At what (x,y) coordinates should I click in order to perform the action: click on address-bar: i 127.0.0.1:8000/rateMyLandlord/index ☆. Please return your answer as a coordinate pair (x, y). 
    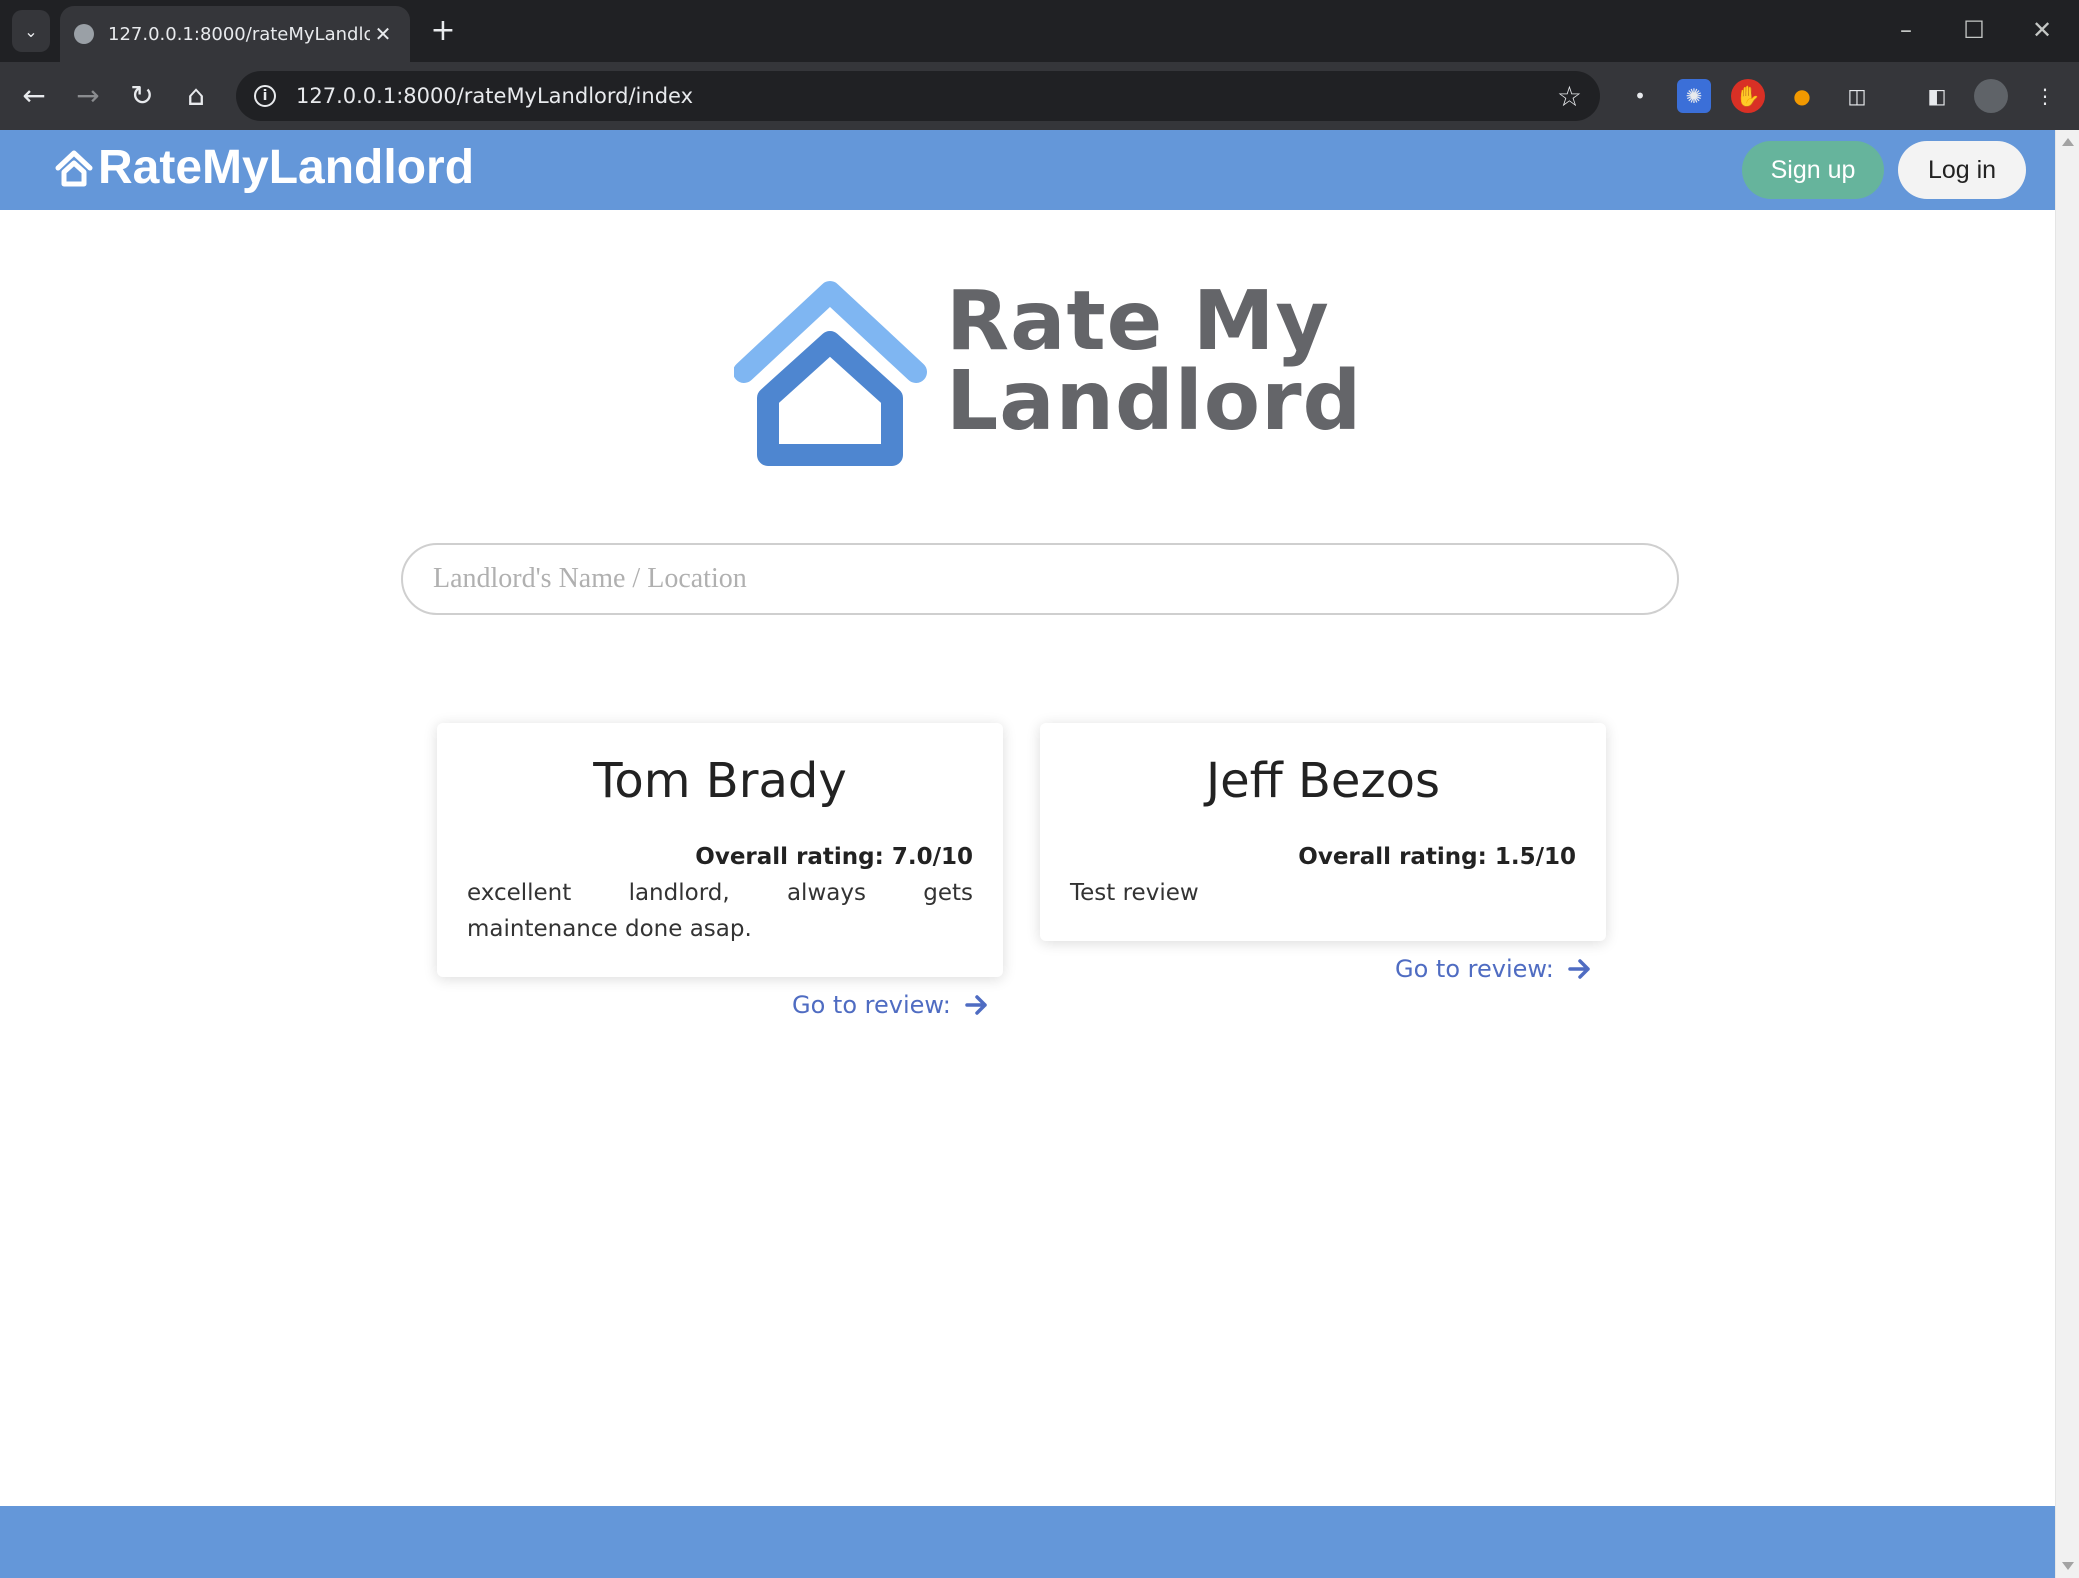
    Looking at the image, I should click on (918, 96).